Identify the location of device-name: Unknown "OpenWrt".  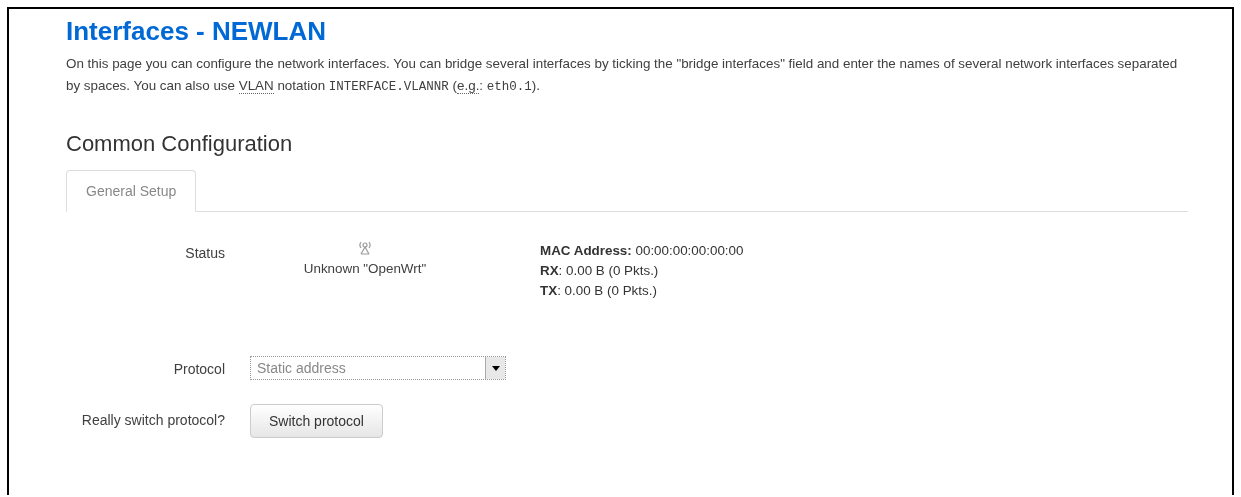
(365, 269).